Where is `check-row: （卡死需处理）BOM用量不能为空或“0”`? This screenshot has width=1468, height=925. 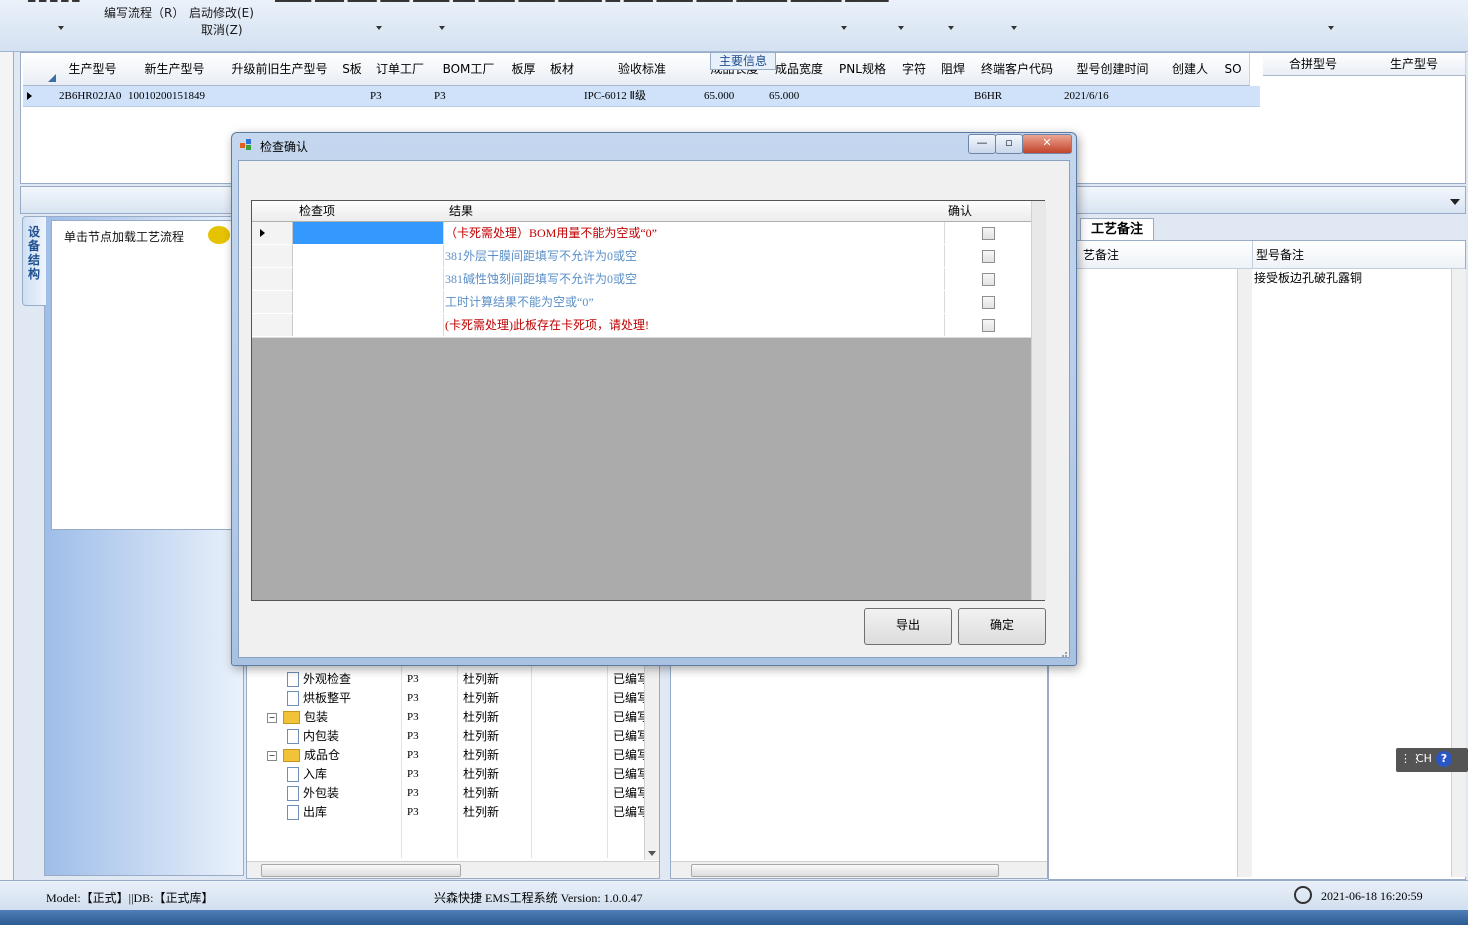 check-row: （卡死需处理）BOM用量不能为空或“0” is located at coordinates (642, 234).